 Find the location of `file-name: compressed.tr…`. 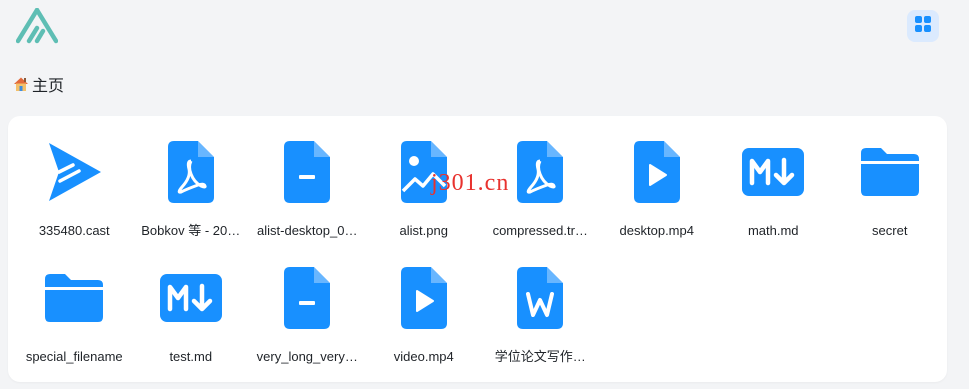

file-name: compressed.tr… is located at coordinates (540, 230).